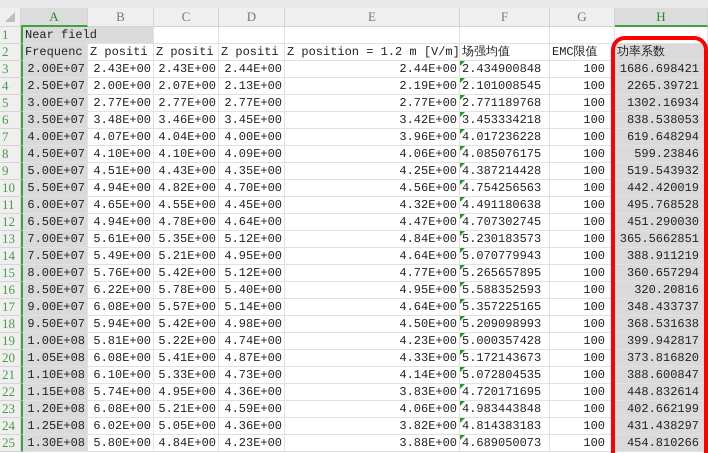 The width and height of the screenshot is (708, 453). What do you see at coordinates (10, 52) in the screenshot?
I see `row-header: 2` at bounding box center [10, 52].